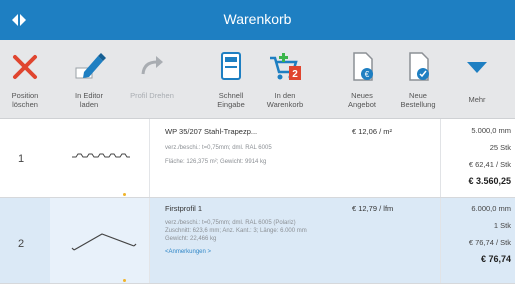 This screenshot has width=515, height=284. I want to click on unit-price-value: € 62,41 / Stk, so click(489, 164).